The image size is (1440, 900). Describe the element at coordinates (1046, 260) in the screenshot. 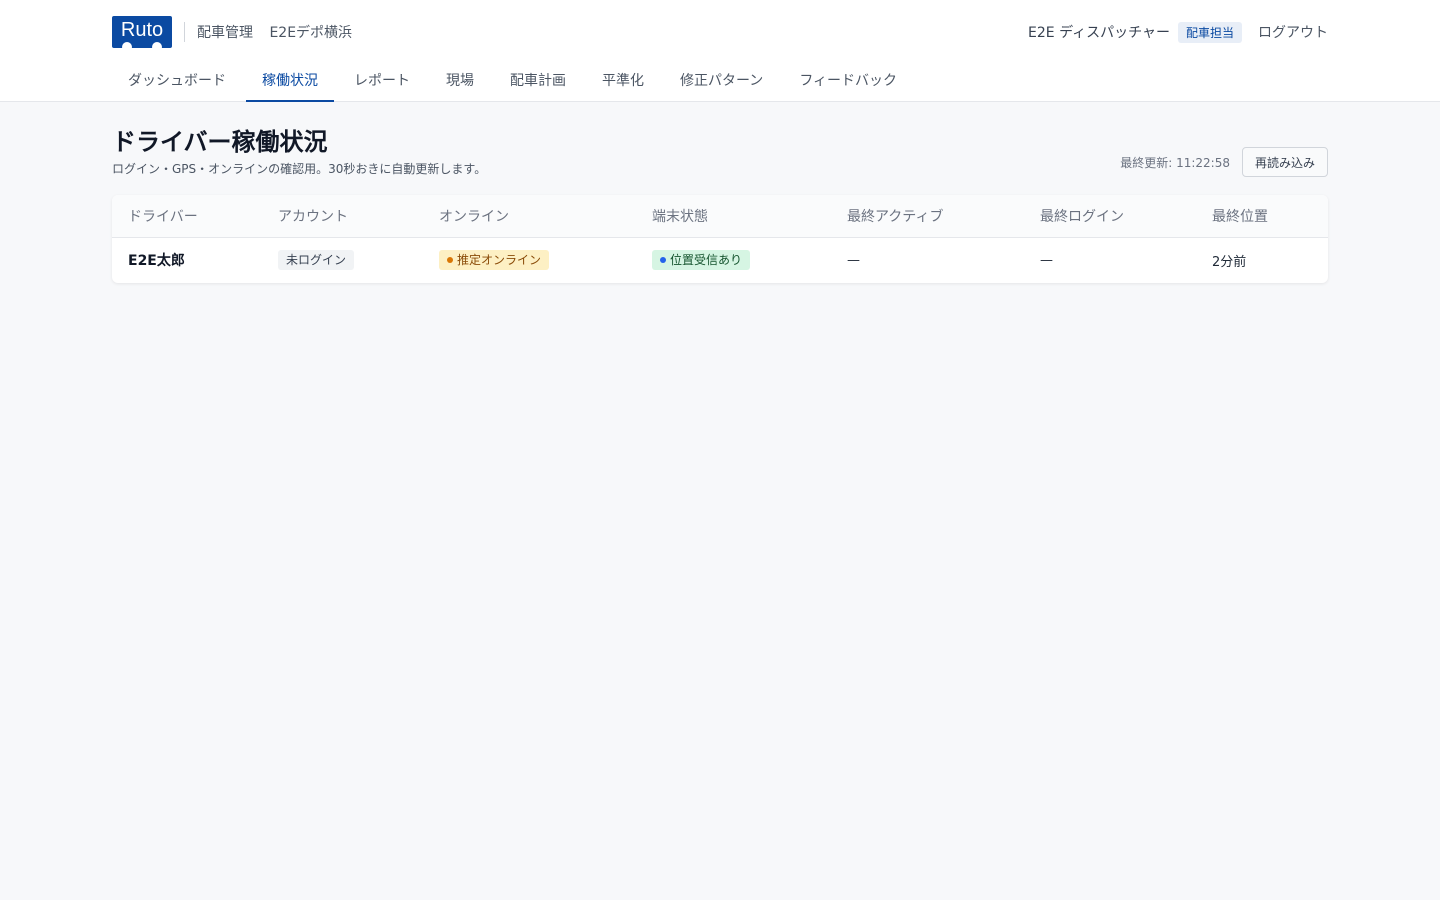

I see `last-login-cell: —` at that location.